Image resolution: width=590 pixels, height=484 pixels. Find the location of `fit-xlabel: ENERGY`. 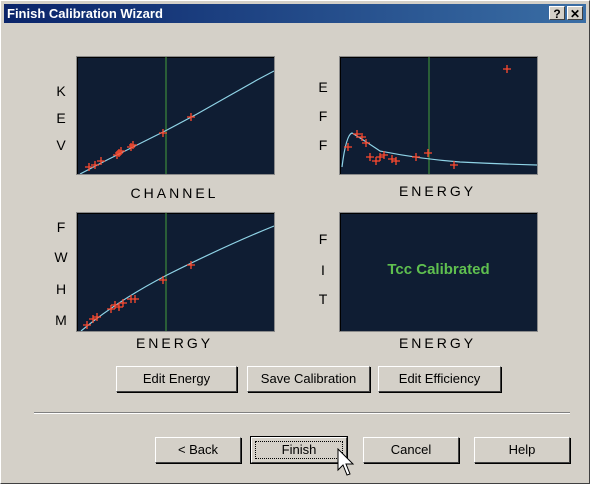

fit-xlabel: ENERGY is located at coordinates (437, 343).